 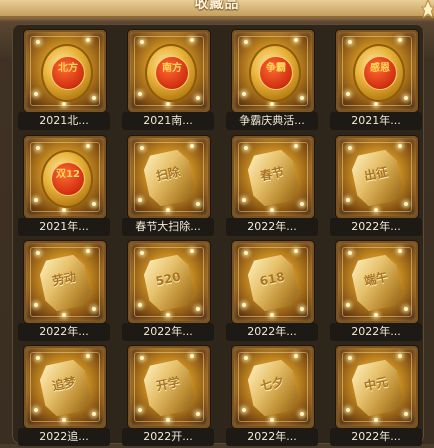 What do you see at coordinates (273, 178) in the screenshot?
I see `plaque-medal-icon: 春节` at bounding box center [273, 178].